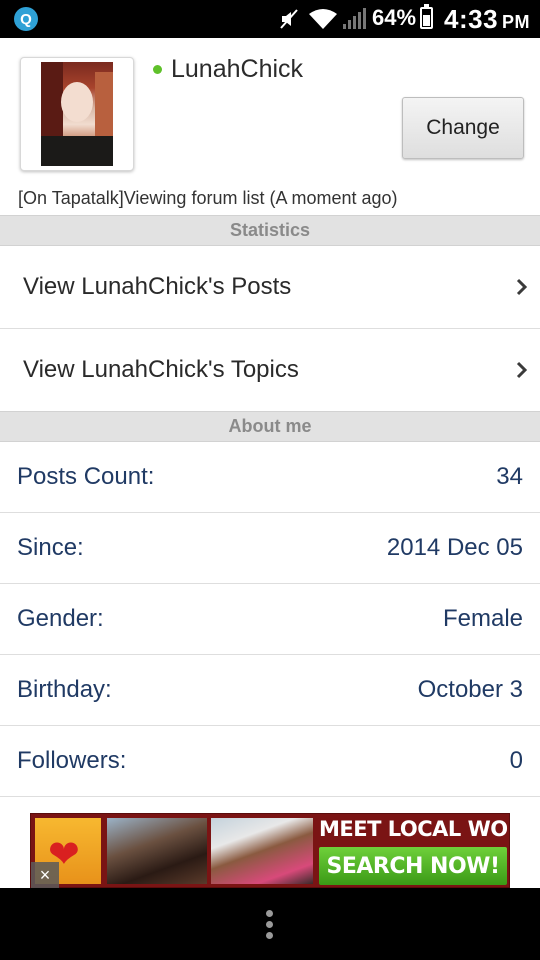 The image size is (540, 960). What do you see at coordinates (426, 16) in the screenshot?
I see `battery-icon` at bounding box center [426, 16].